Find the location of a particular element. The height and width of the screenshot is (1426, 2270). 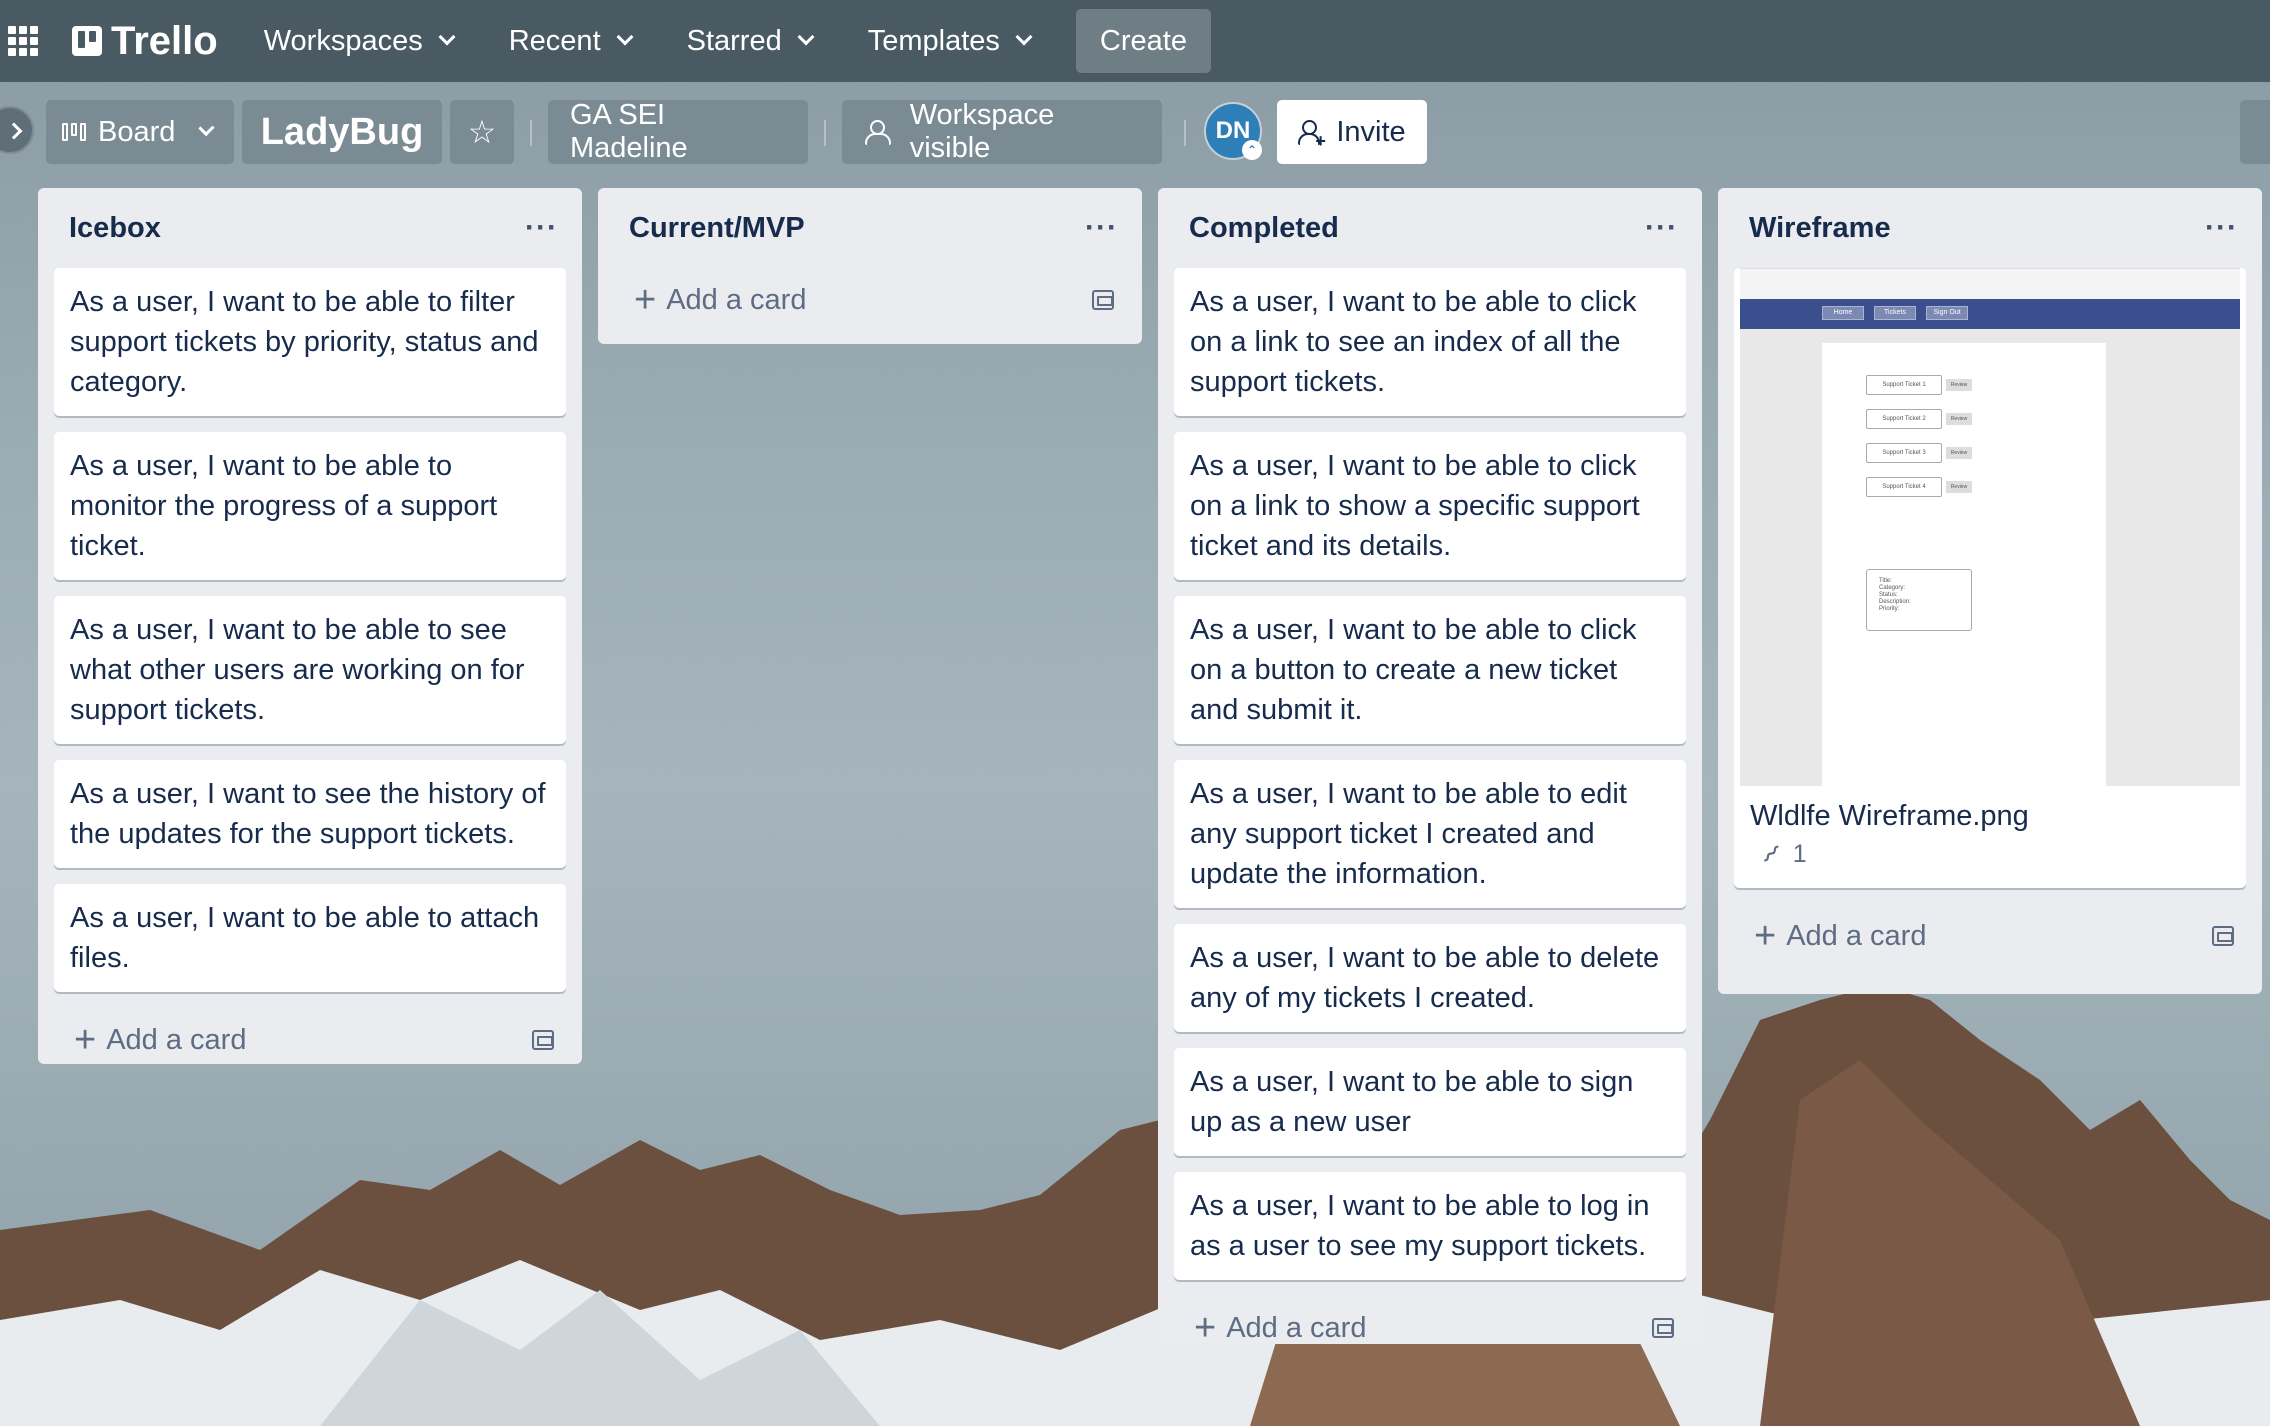

nav-templates-menu: Templates is located at coordinates (949, 41).